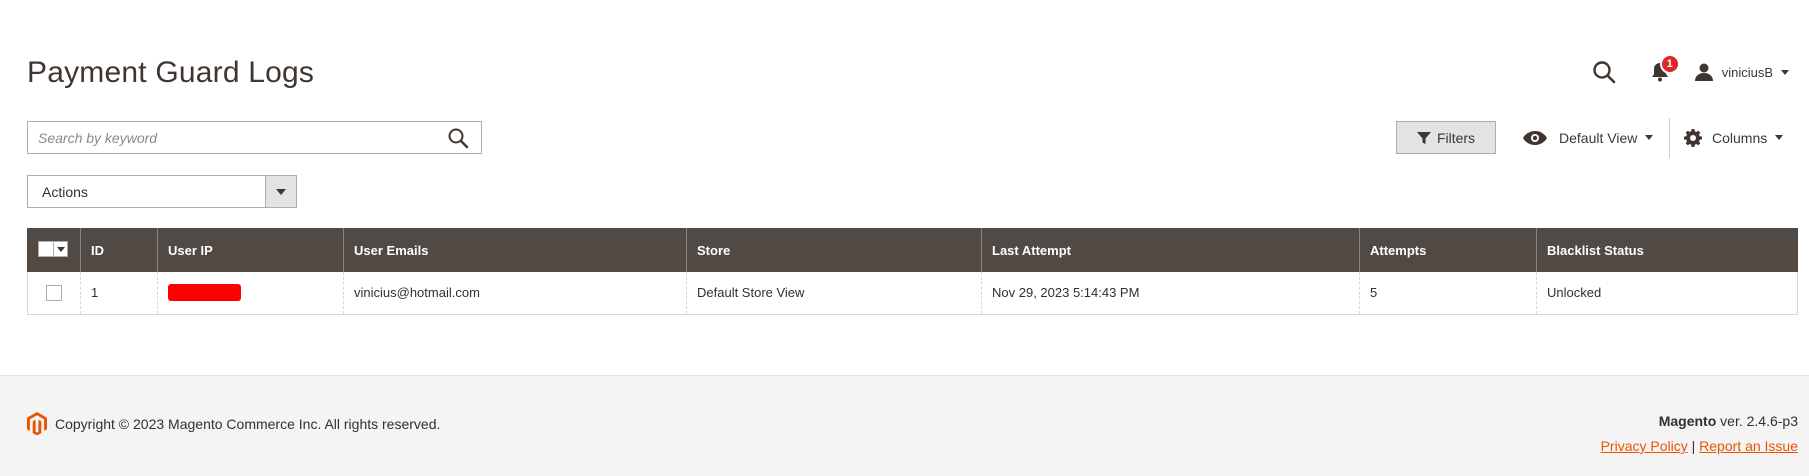  I want to click on magento-logo-icon, so click(37, 423).